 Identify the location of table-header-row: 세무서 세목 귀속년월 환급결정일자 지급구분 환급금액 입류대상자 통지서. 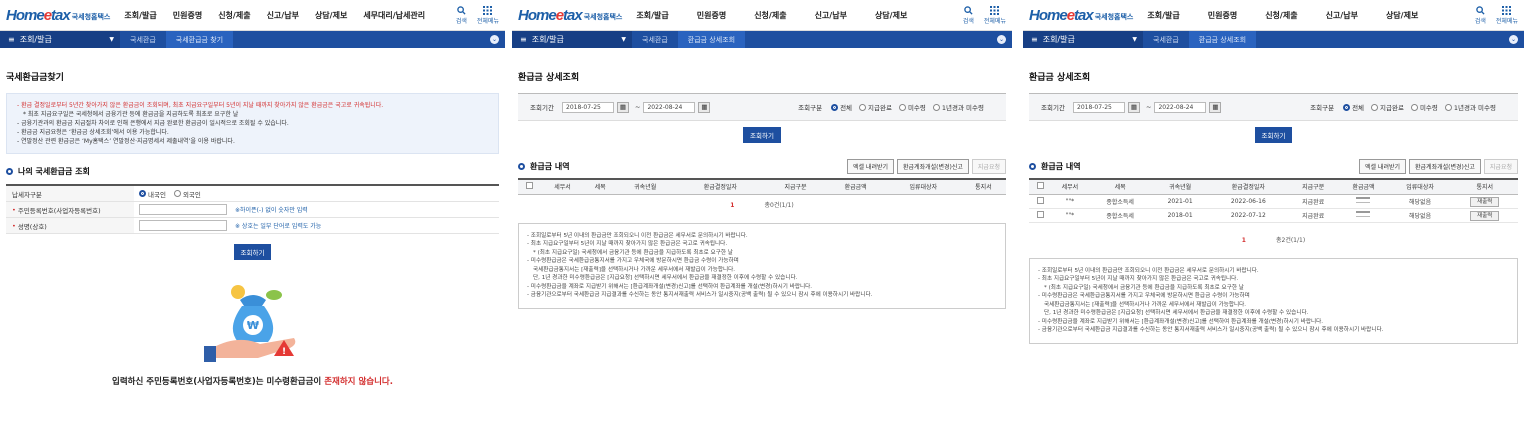
(1273, 186).